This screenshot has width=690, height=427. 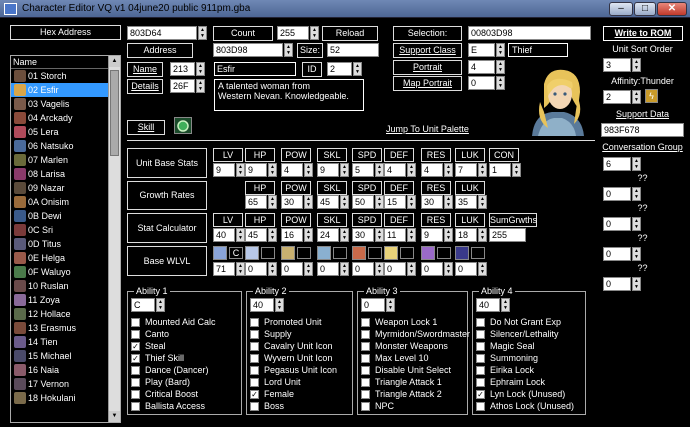 What do you see at coordinates (65, 328) in the screenshot?
I see `list-item: 13 Erasmus` at bounding box center [65, 328].